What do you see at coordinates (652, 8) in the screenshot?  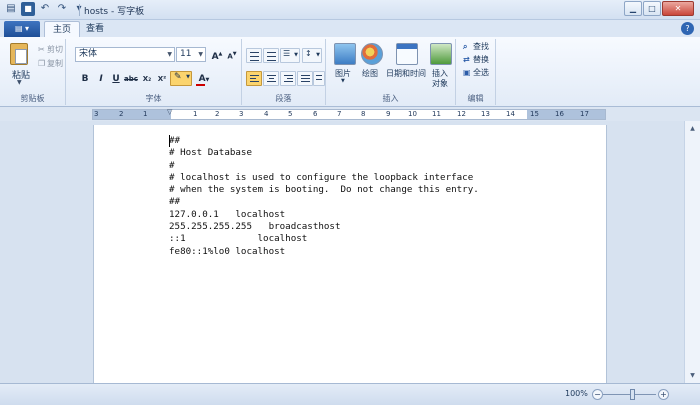 I see `maximize-icon: □` at bounding box center [652, 8].